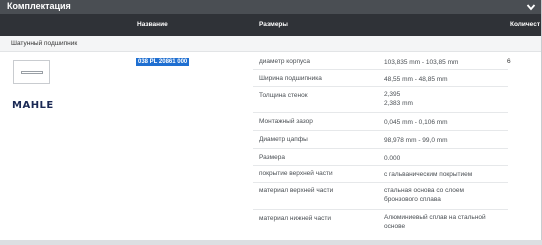 This screenshot has width=542, height=245. What do you see at coordinates (380, 122) in the screenshot?
I see `spec-row: Монтажный зазор 0,045 mm - 0,106 mm` at bounding box center [380, 122].